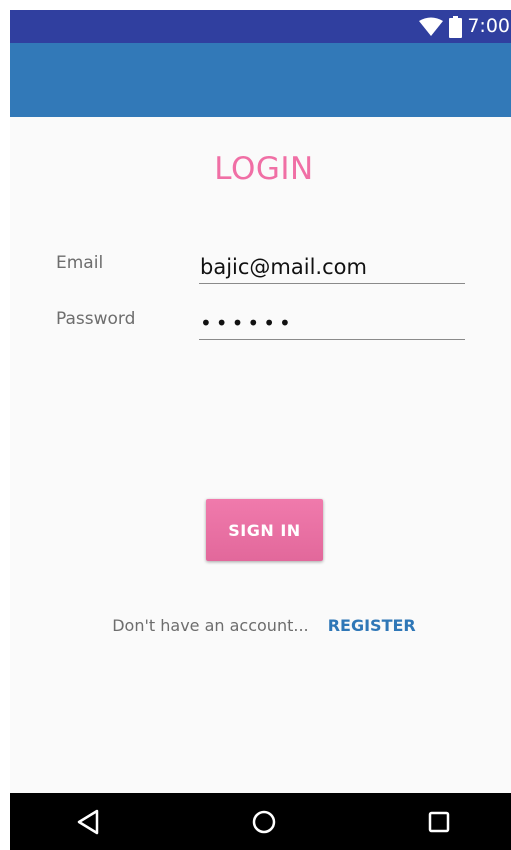  I want to click on register-row: Don't have an account... REGISTER, so click(260, 626).